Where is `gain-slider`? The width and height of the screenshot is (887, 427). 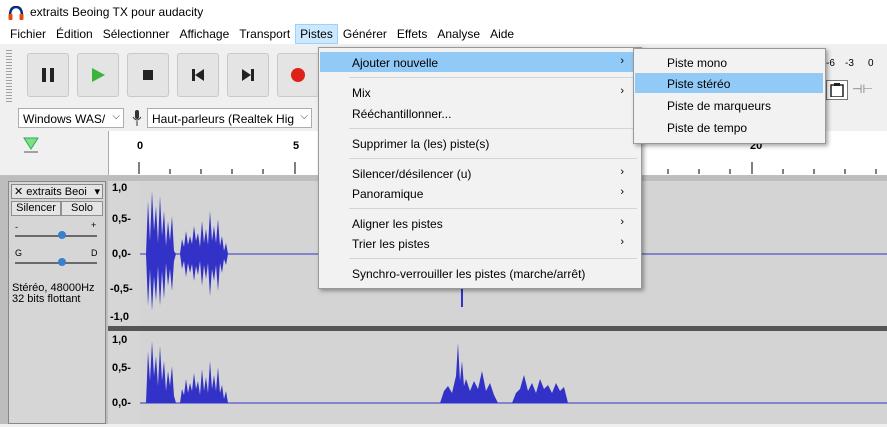 gain-slider is located at coordinates (56, 236).